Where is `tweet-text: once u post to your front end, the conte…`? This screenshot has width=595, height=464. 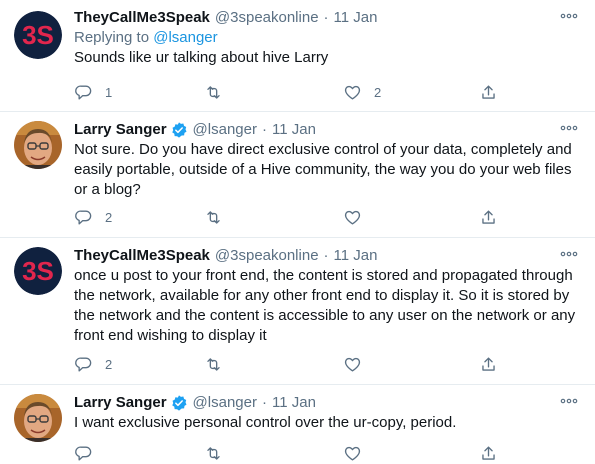
tweet-text: once u post to your front end, the conte… is located at coordinates (328, 306).